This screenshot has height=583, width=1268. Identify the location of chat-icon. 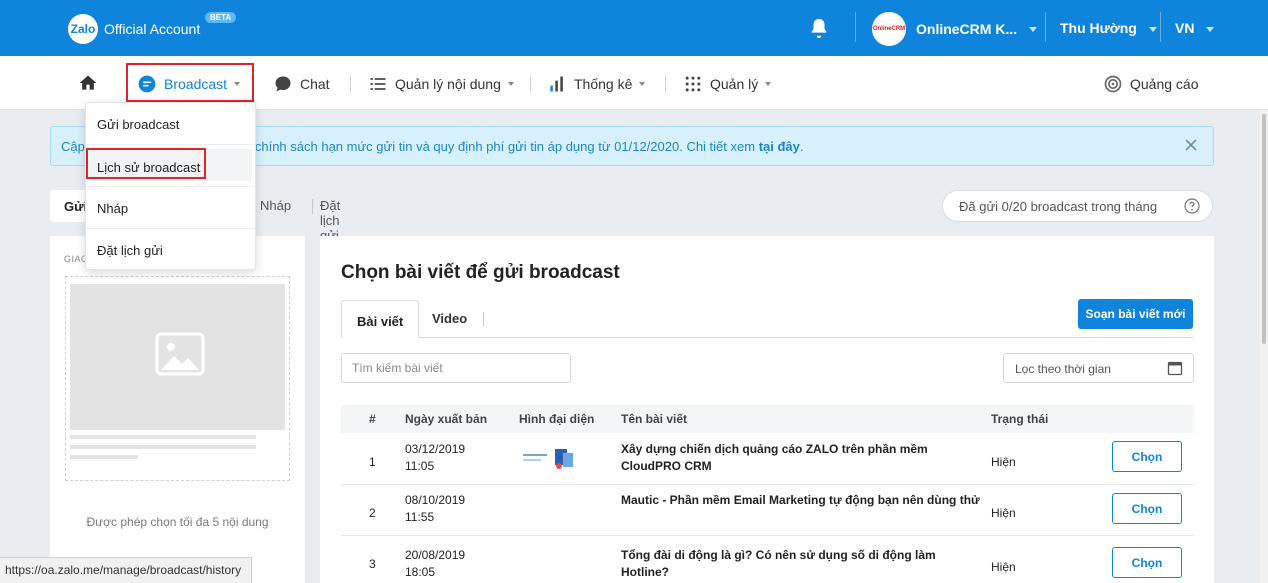
(283, 84).